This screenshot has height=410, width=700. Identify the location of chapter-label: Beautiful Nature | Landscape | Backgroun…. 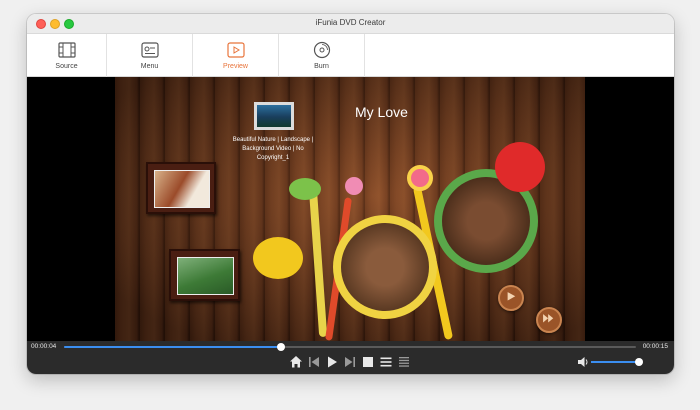
(273, 149).